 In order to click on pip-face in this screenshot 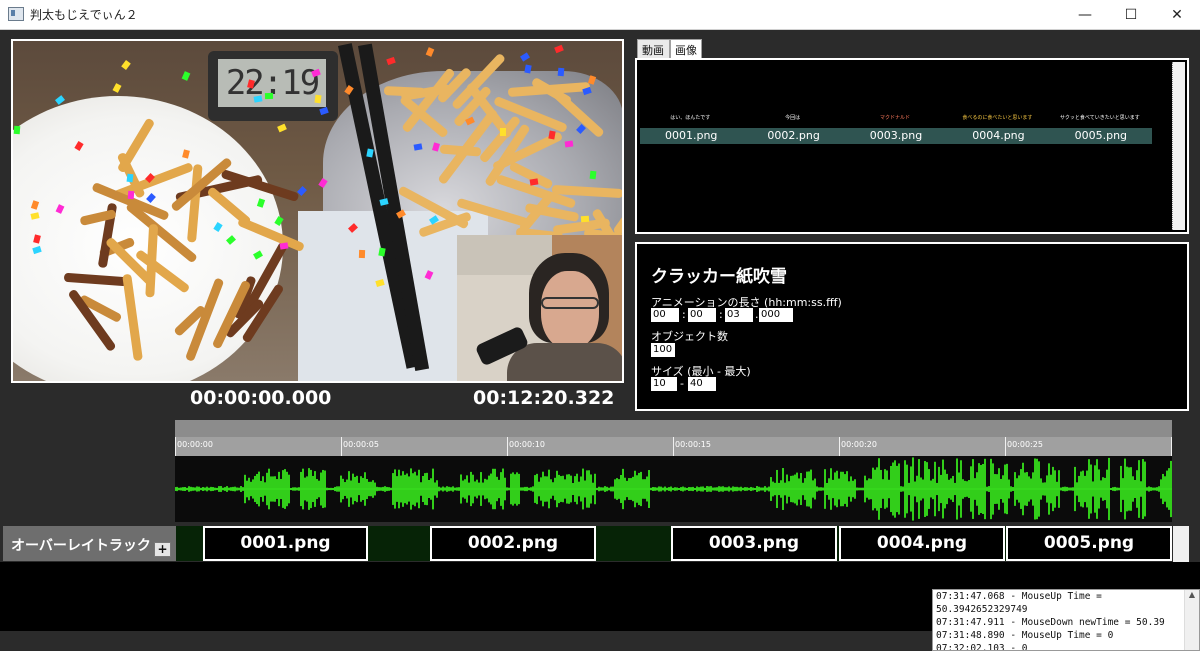, I will do `click(570, 310)`.